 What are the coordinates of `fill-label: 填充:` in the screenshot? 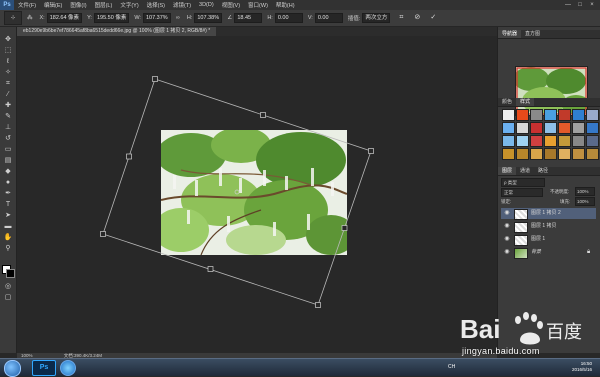 It's located at (565, 201).